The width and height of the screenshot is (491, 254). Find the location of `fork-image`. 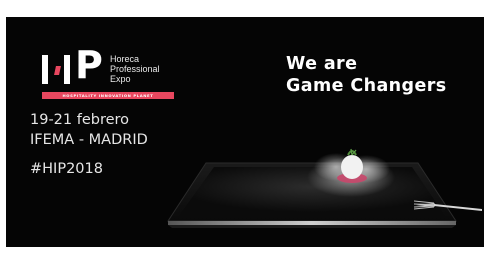

fork-image is located at coordinates (448, 205).